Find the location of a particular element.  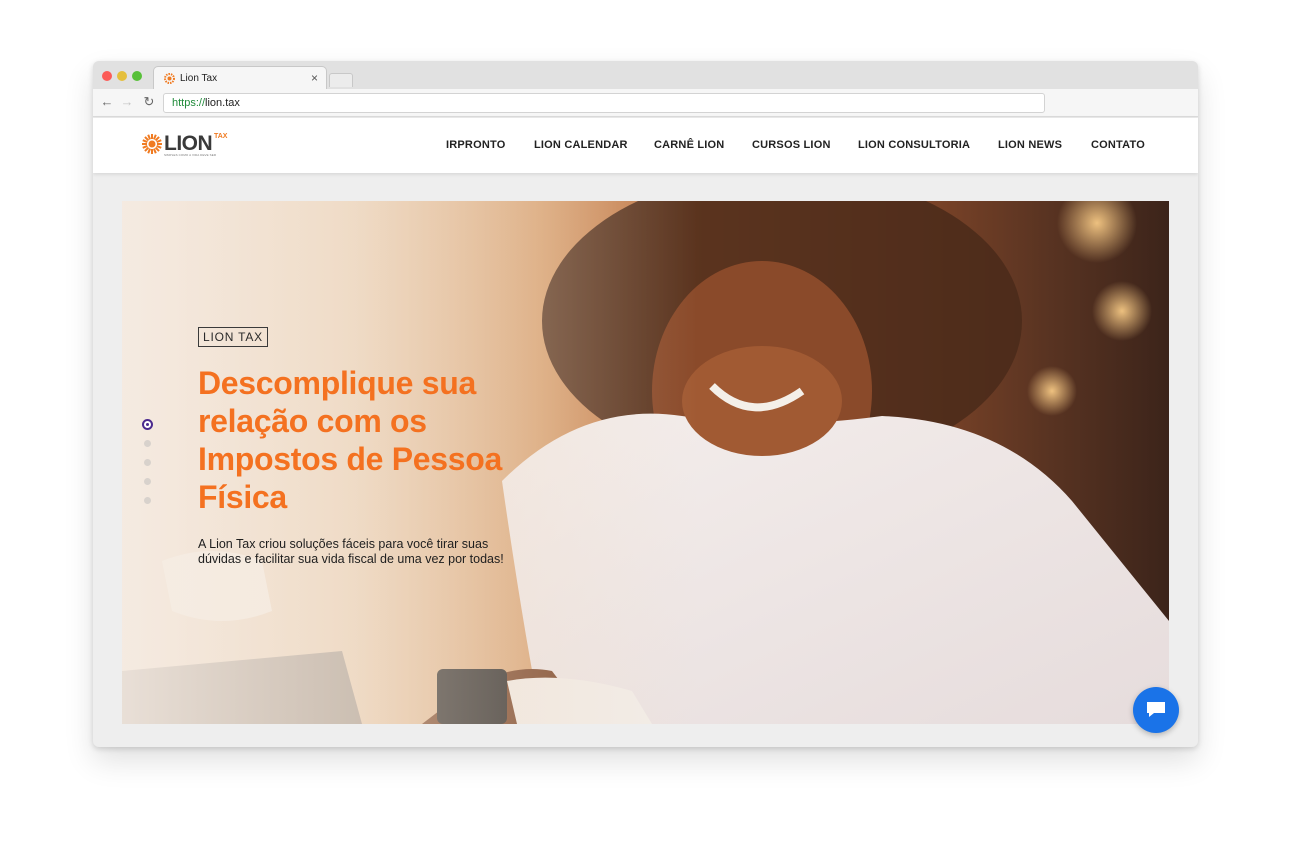

logo-tagline: SIMPLES COMO A VIDA DEVE SER is located at coordinates (190, 155).